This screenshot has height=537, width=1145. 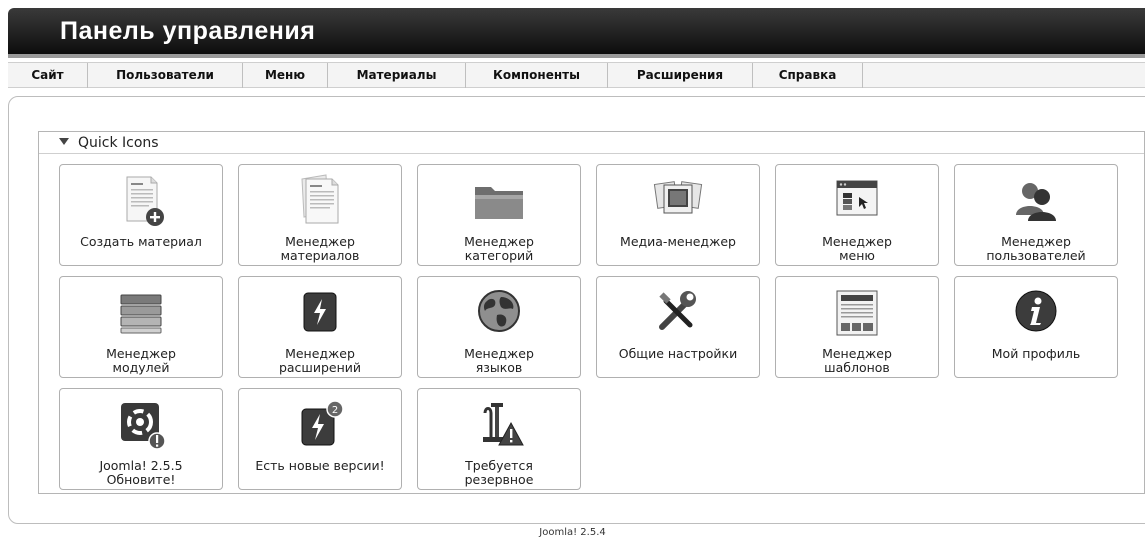 I want to click on tile-label: Медиа-менеджер, so click(x=678, y=241).